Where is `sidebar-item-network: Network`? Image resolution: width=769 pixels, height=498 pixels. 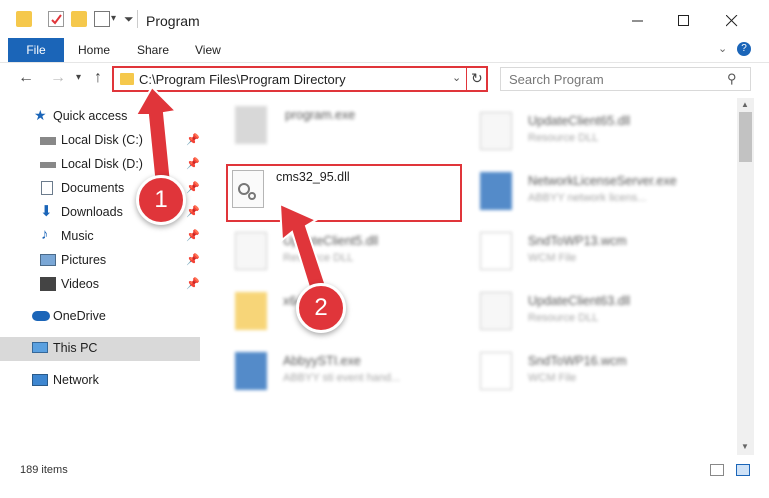 sidebar-item-network: Network is located at coordinates (100, 381).